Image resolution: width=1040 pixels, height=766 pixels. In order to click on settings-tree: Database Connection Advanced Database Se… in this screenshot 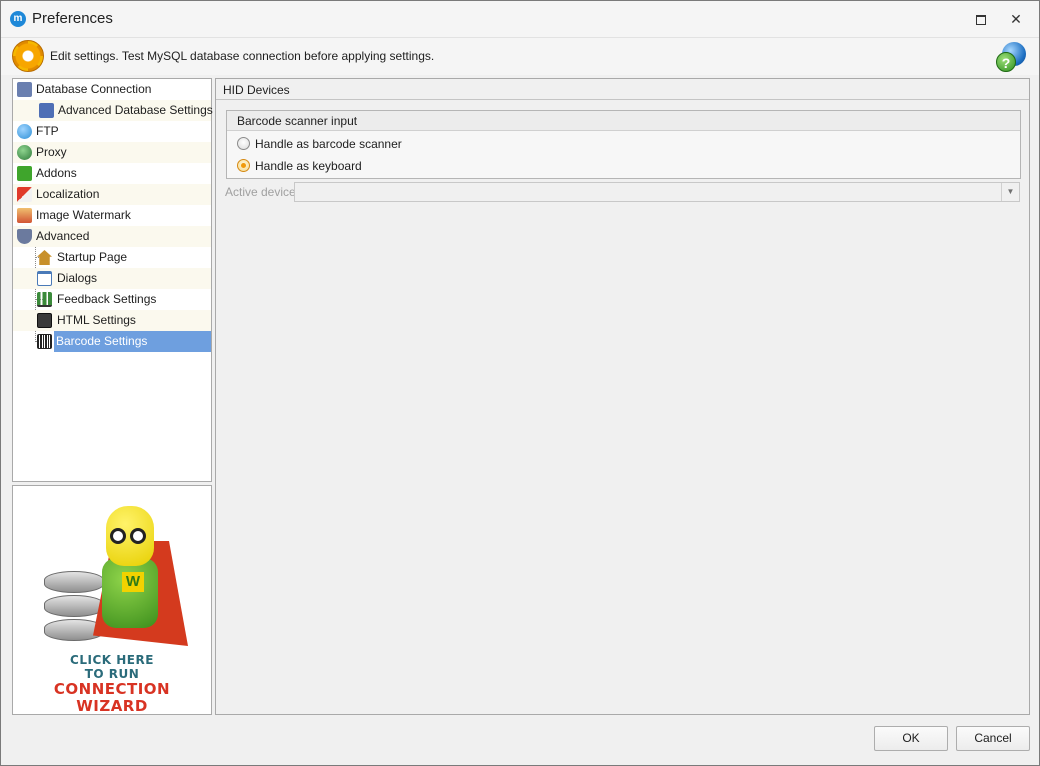, I will do `click(112, 280)`.